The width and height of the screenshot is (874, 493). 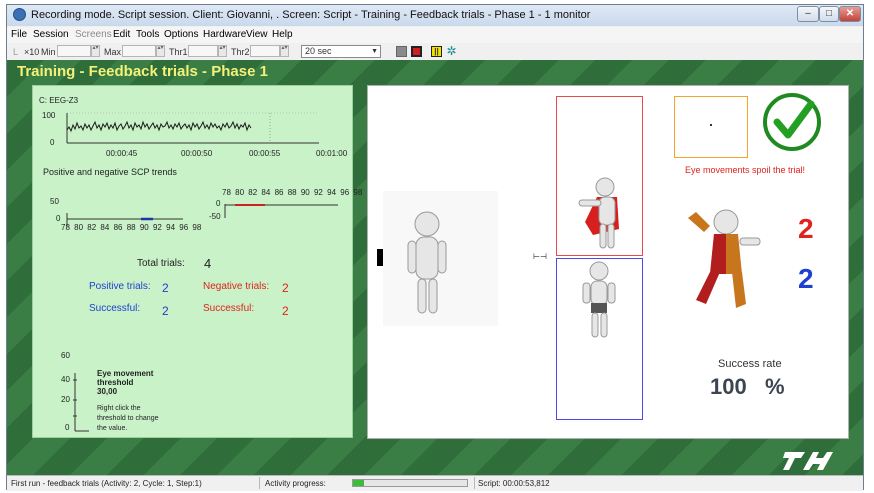 What do you see at coordinates (850, 14) in the screenshot?
I see `close-button: ✕` at bounding box center [850, 14].